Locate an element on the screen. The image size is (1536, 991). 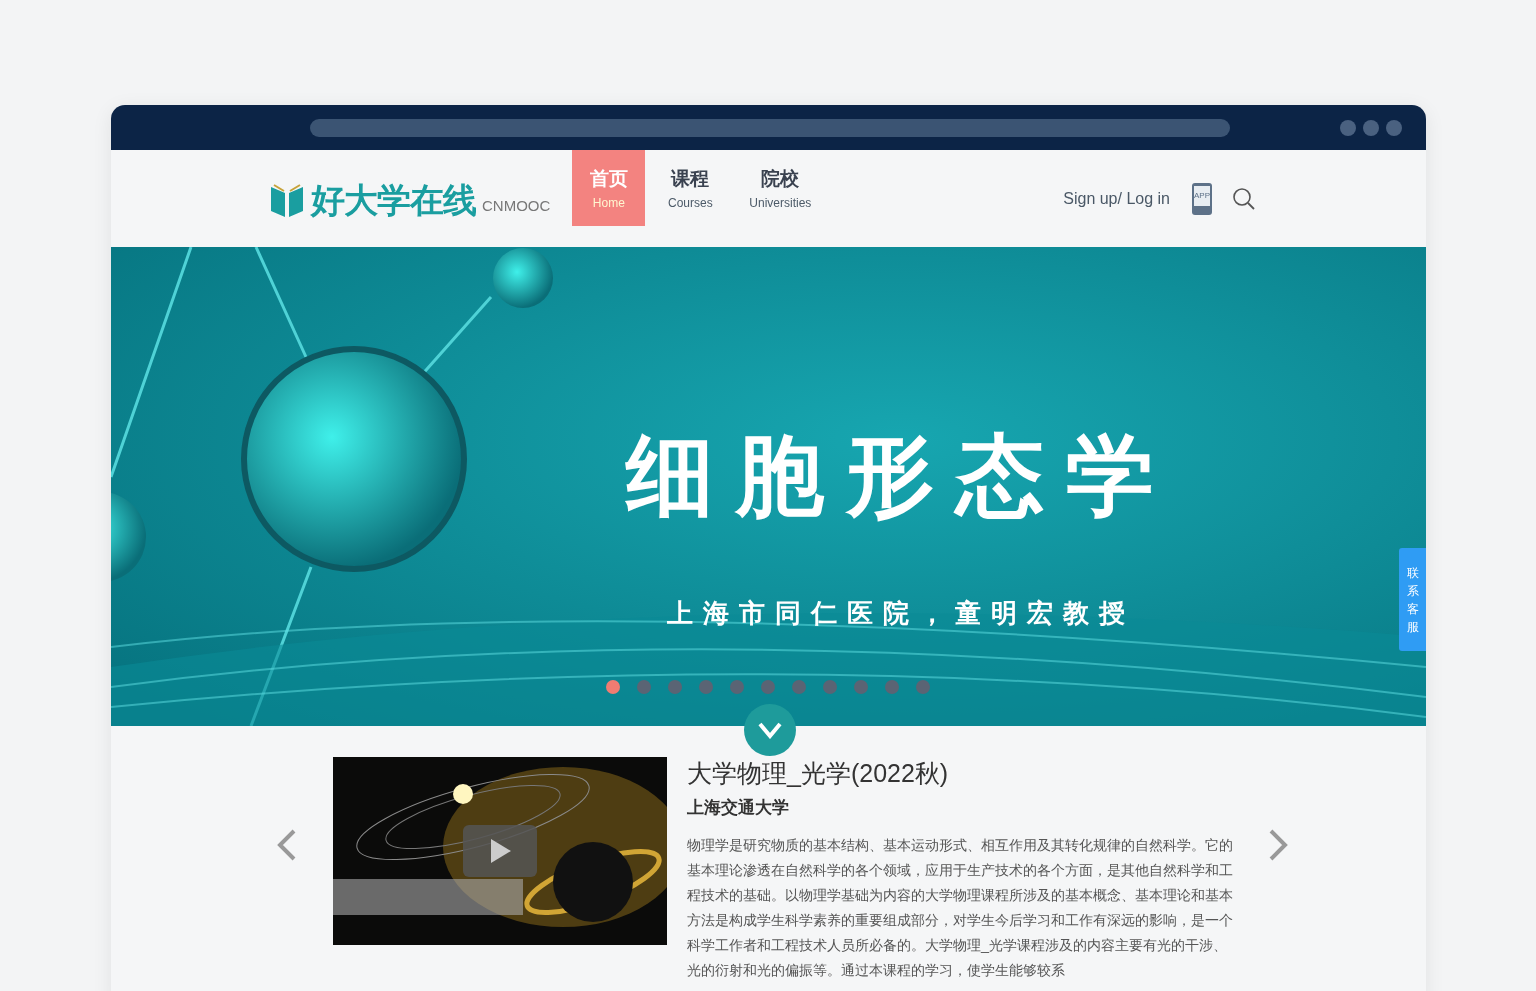
nav-sublabel: Courses is located at coordinates (690, 203).